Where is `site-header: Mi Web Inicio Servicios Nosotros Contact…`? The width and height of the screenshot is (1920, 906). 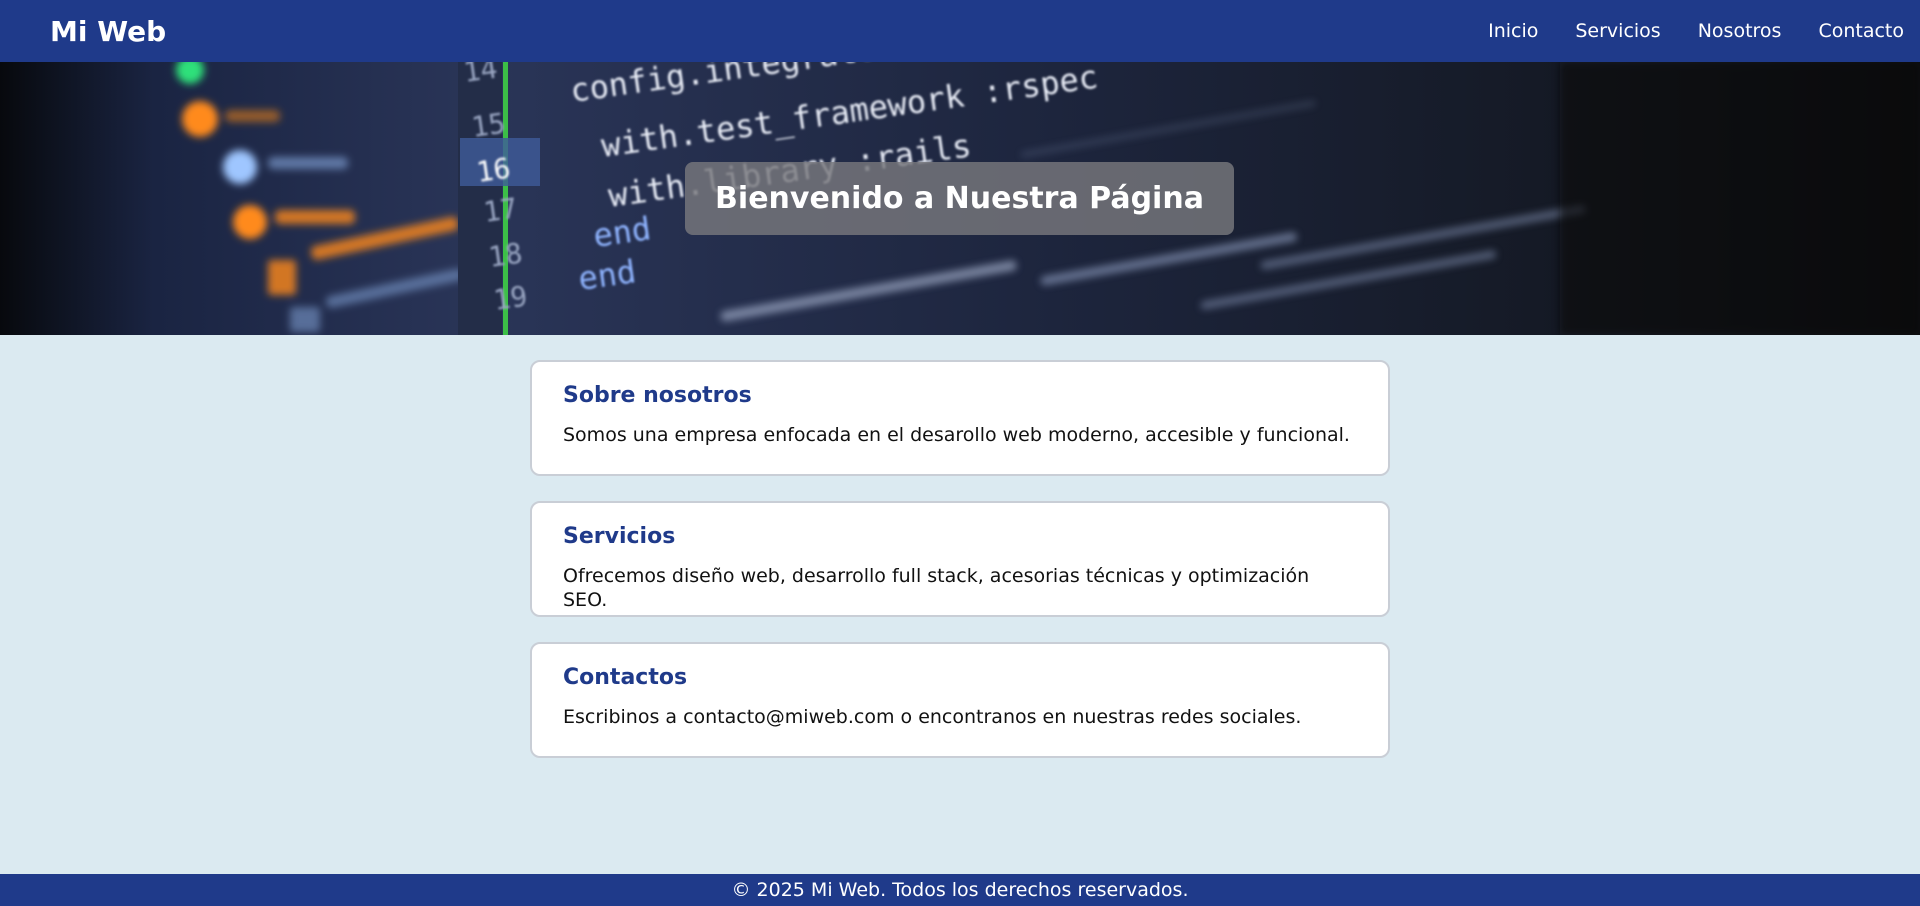
site-header: Mi Web Inicio Servicios Nosotros Contact… is located at coordinates (960, 31).